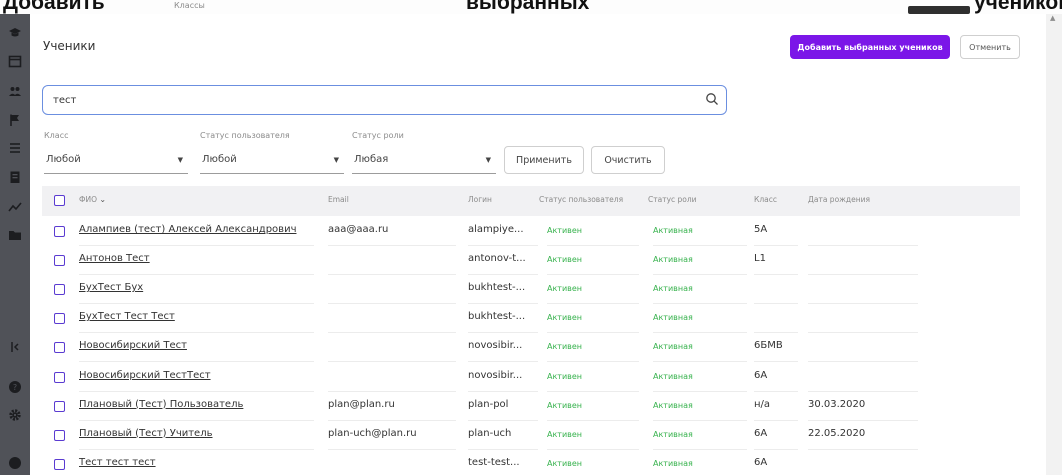 Image resolution: width=1062 pixels, height=475 pixels. Describe the element at coordinates (768, 346) in the screenshot. I see `class-cell: 6БМВ` at that location.